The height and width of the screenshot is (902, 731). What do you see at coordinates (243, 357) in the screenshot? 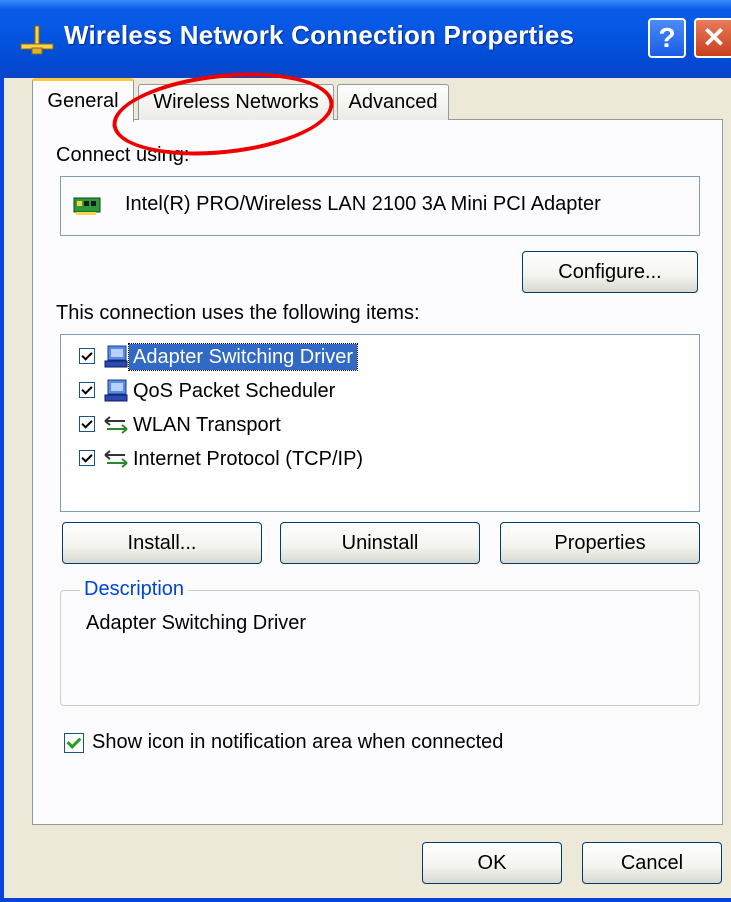
I see `item-label: Adapter Switching Driver` at bounding box center [243, 357].